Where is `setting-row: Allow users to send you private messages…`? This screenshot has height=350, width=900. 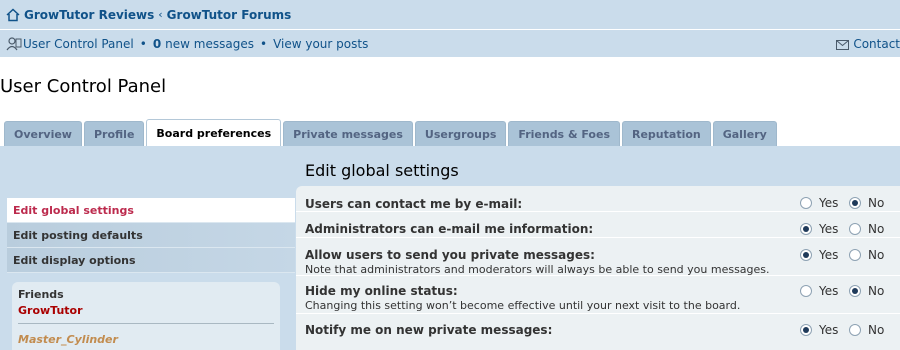 setting-row: Allow users to send you private messages… is located at coordinates (598, 257).